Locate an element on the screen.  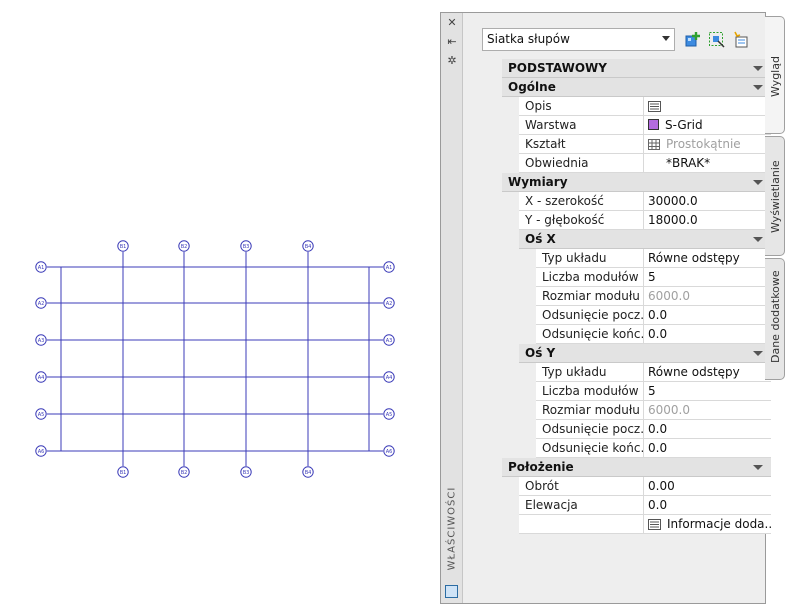
column-bubble-bottom: B3 is located at coordinates (246, 472).